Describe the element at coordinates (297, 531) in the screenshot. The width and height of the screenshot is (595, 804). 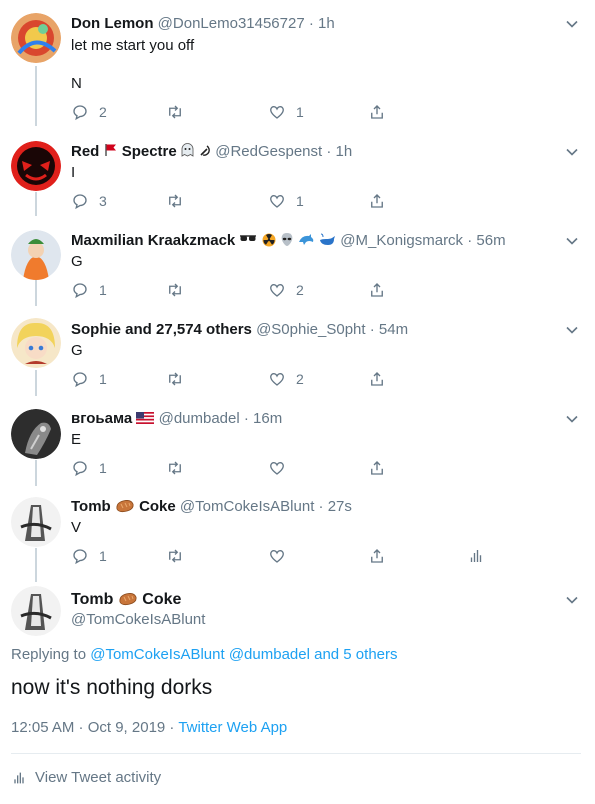
I see `tweet-tomb-coke: Tomb Coke @TomCokeIsABlunt · 27s V 1` at that location.